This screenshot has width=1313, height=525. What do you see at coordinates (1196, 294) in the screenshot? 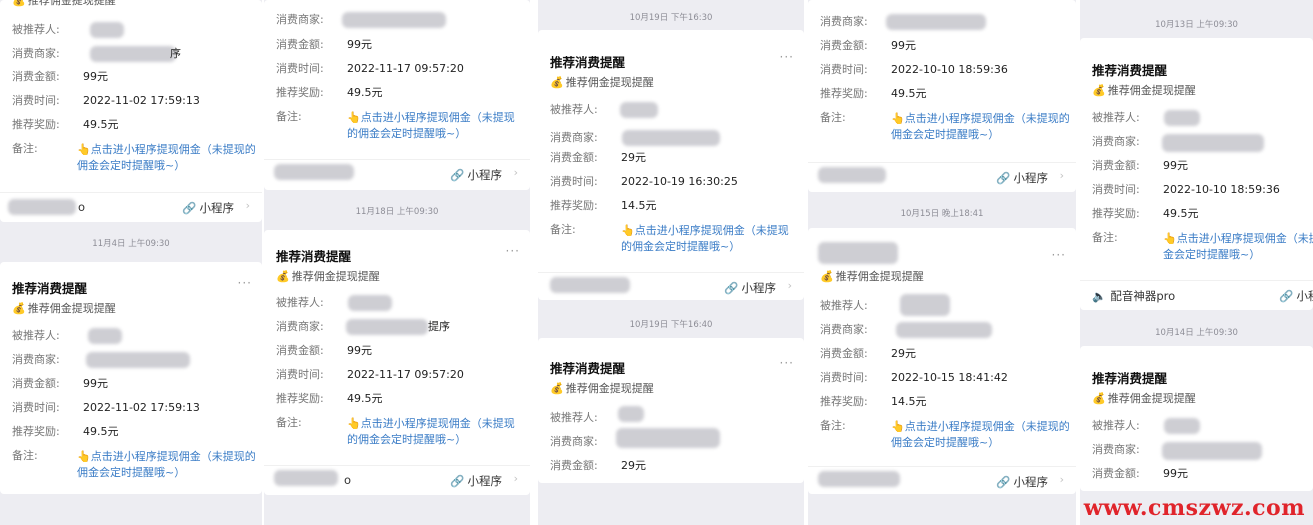
I see `card-footer: 🔈配音神器pro 🔗小程序` at bounding box center [1196, 294].